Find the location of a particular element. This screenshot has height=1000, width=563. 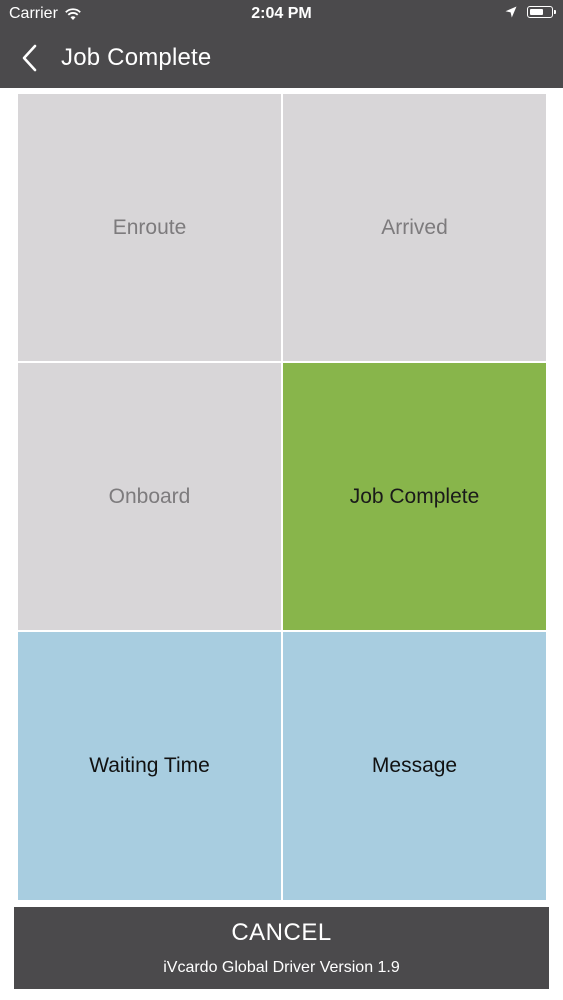

tile-label: Arrived is located at coordinates (414, 227).